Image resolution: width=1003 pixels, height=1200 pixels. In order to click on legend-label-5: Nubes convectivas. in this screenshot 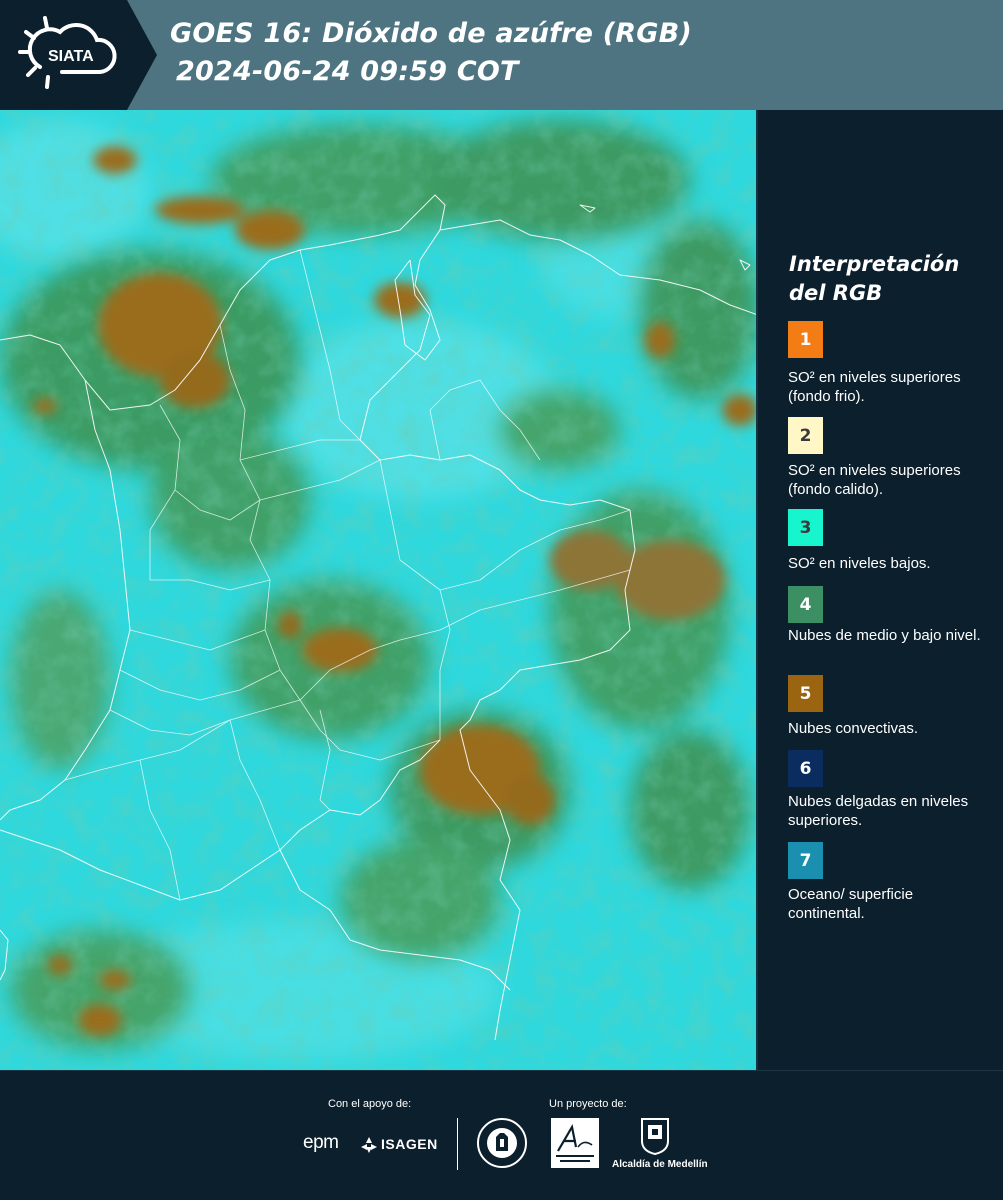, I will do `click(853, 728)`.